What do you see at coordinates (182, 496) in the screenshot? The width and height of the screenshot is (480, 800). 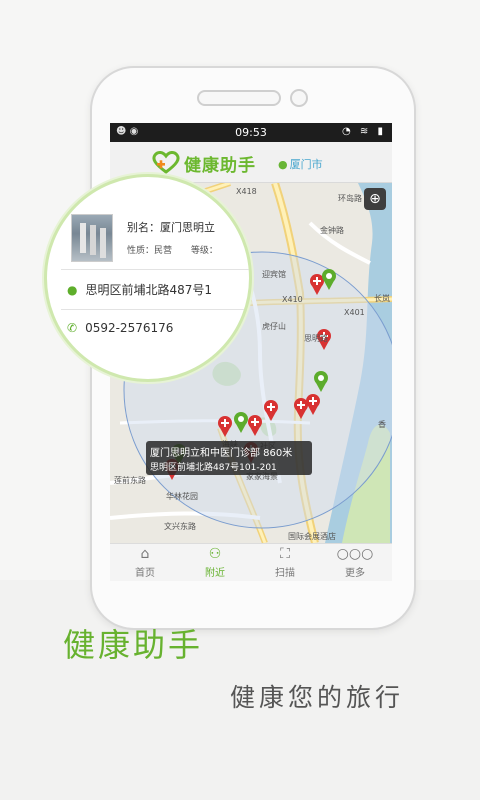 I see `map-label-hualin: 华林花园` at bounding box center [182, 496].